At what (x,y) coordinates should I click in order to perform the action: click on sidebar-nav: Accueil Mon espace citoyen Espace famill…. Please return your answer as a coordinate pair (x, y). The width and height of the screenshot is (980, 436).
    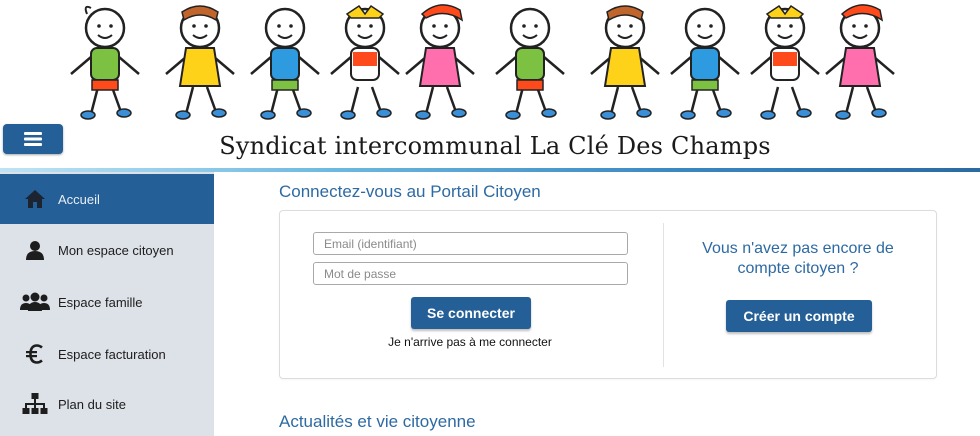
    Looking at the image, I should click on (107, 304).